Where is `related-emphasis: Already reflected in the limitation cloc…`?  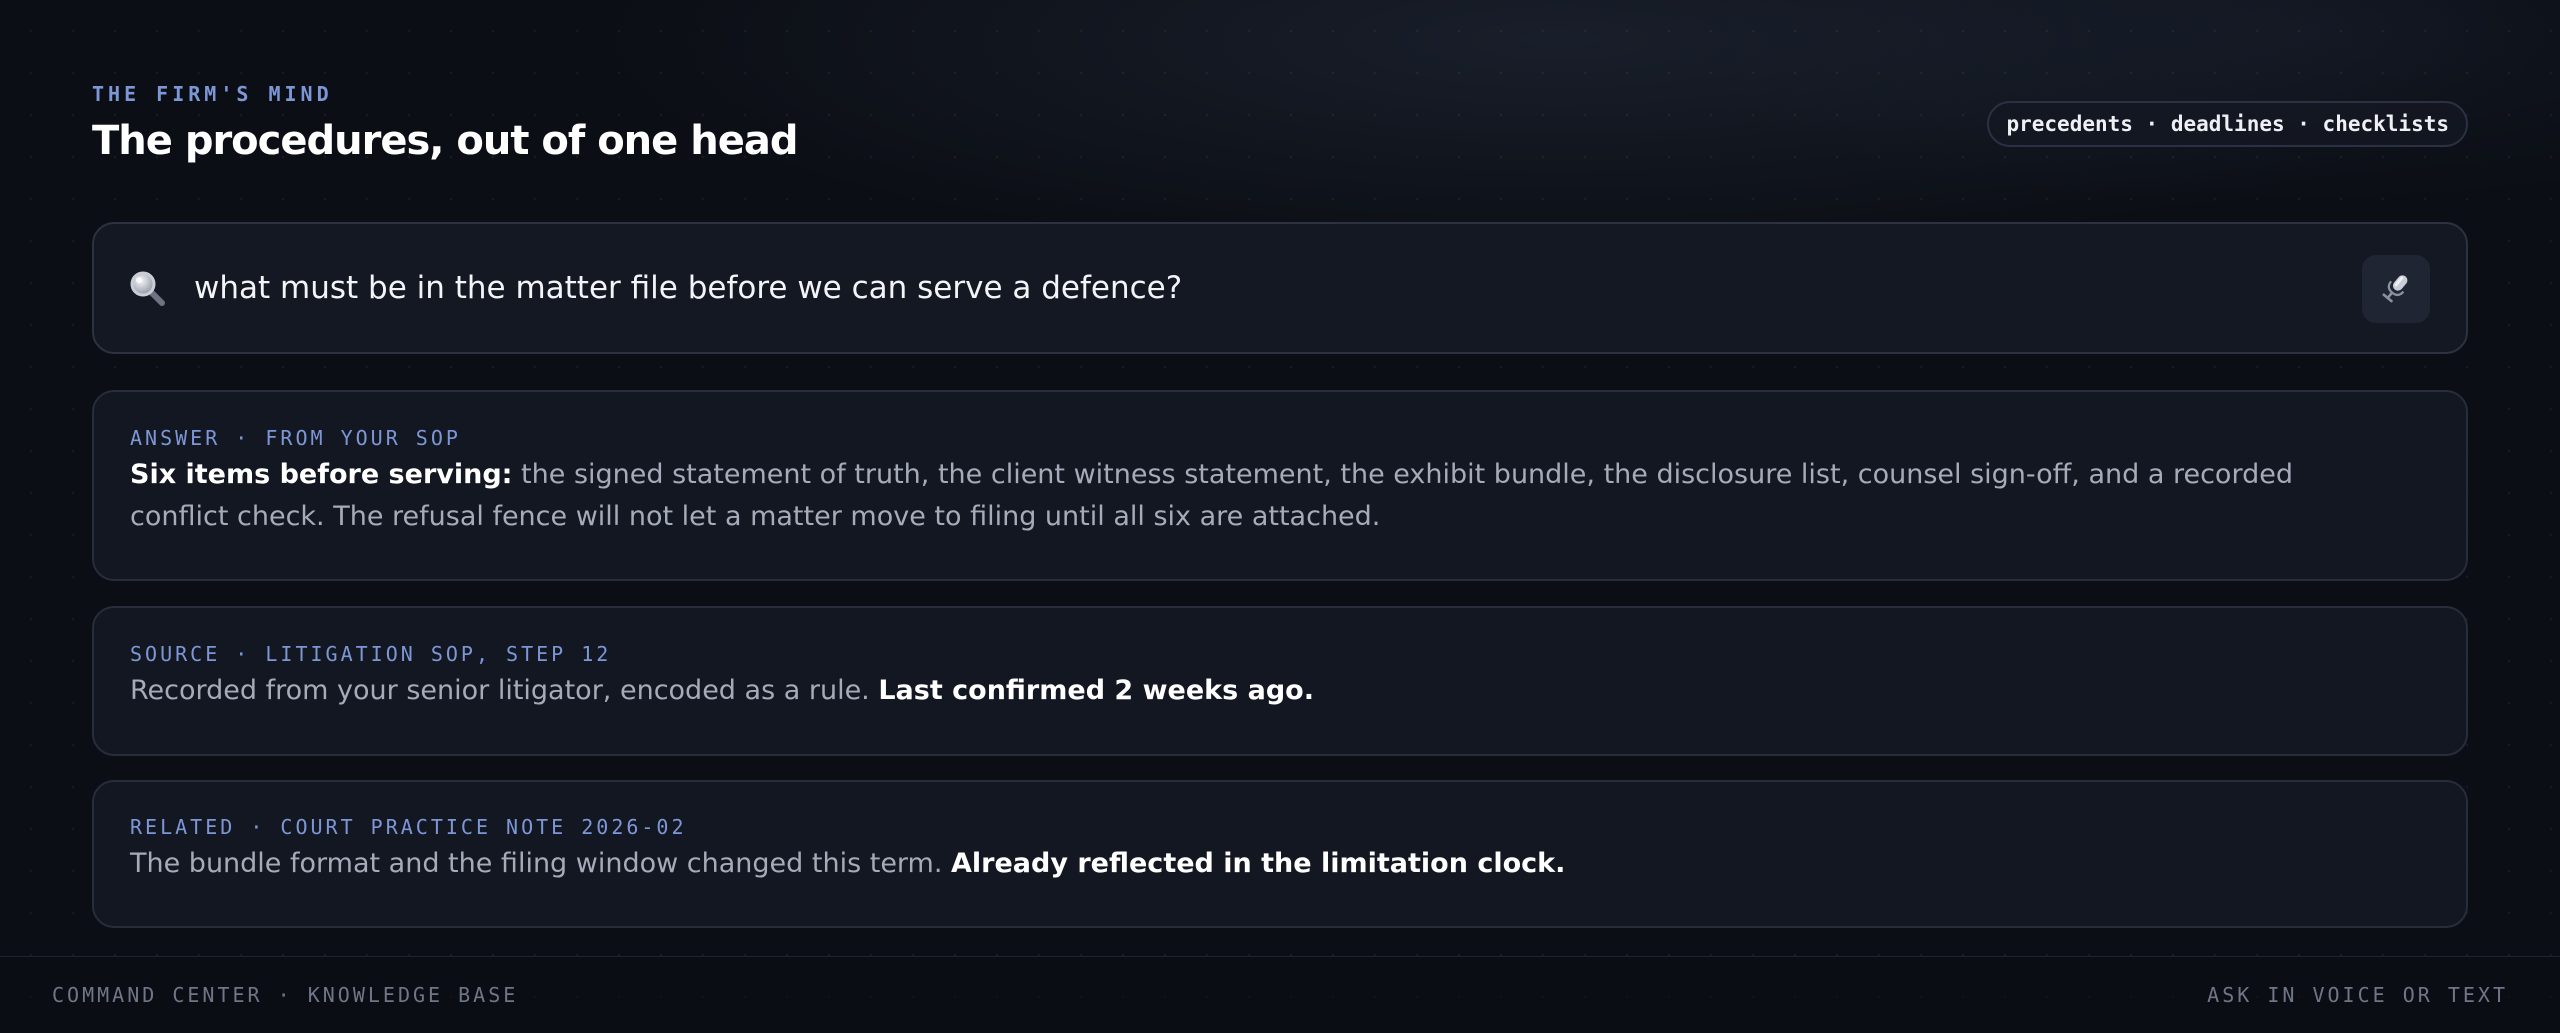 related-emphasis: Already reflected in the limitation cloc… is located at coordinates (1258, 863).